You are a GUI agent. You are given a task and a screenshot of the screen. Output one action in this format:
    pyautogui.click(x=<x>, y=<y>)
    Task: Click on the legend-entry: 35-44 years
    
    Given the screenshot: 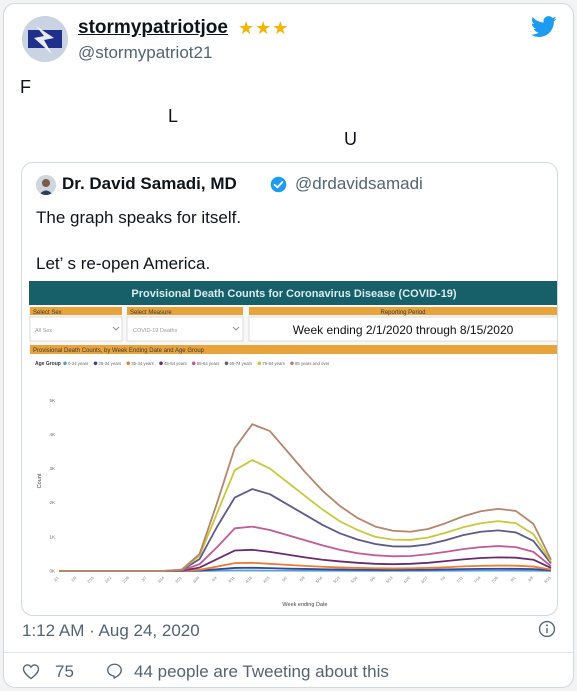 What is the action you would take?
    pyautogui.click(x=142, y=363)
    